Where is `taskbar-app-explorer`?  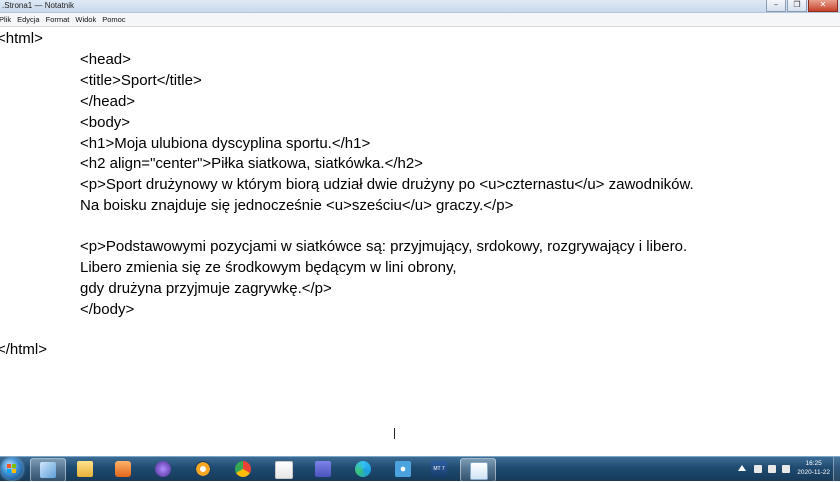
taskbar-app-explorer is located at coordinates (48, 470).